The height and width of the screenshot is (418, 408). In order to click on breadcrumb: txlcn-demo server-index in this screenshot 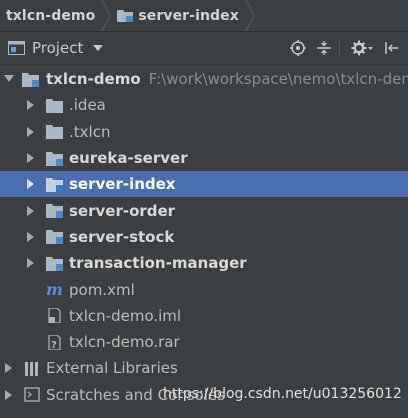, I will do `click(204, 16)`.